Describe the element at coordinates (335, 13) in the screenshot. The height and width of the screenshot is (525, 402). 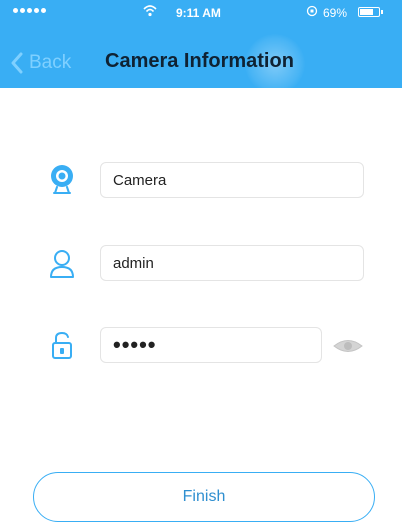
I see `battery-percent: 69%` at that location.